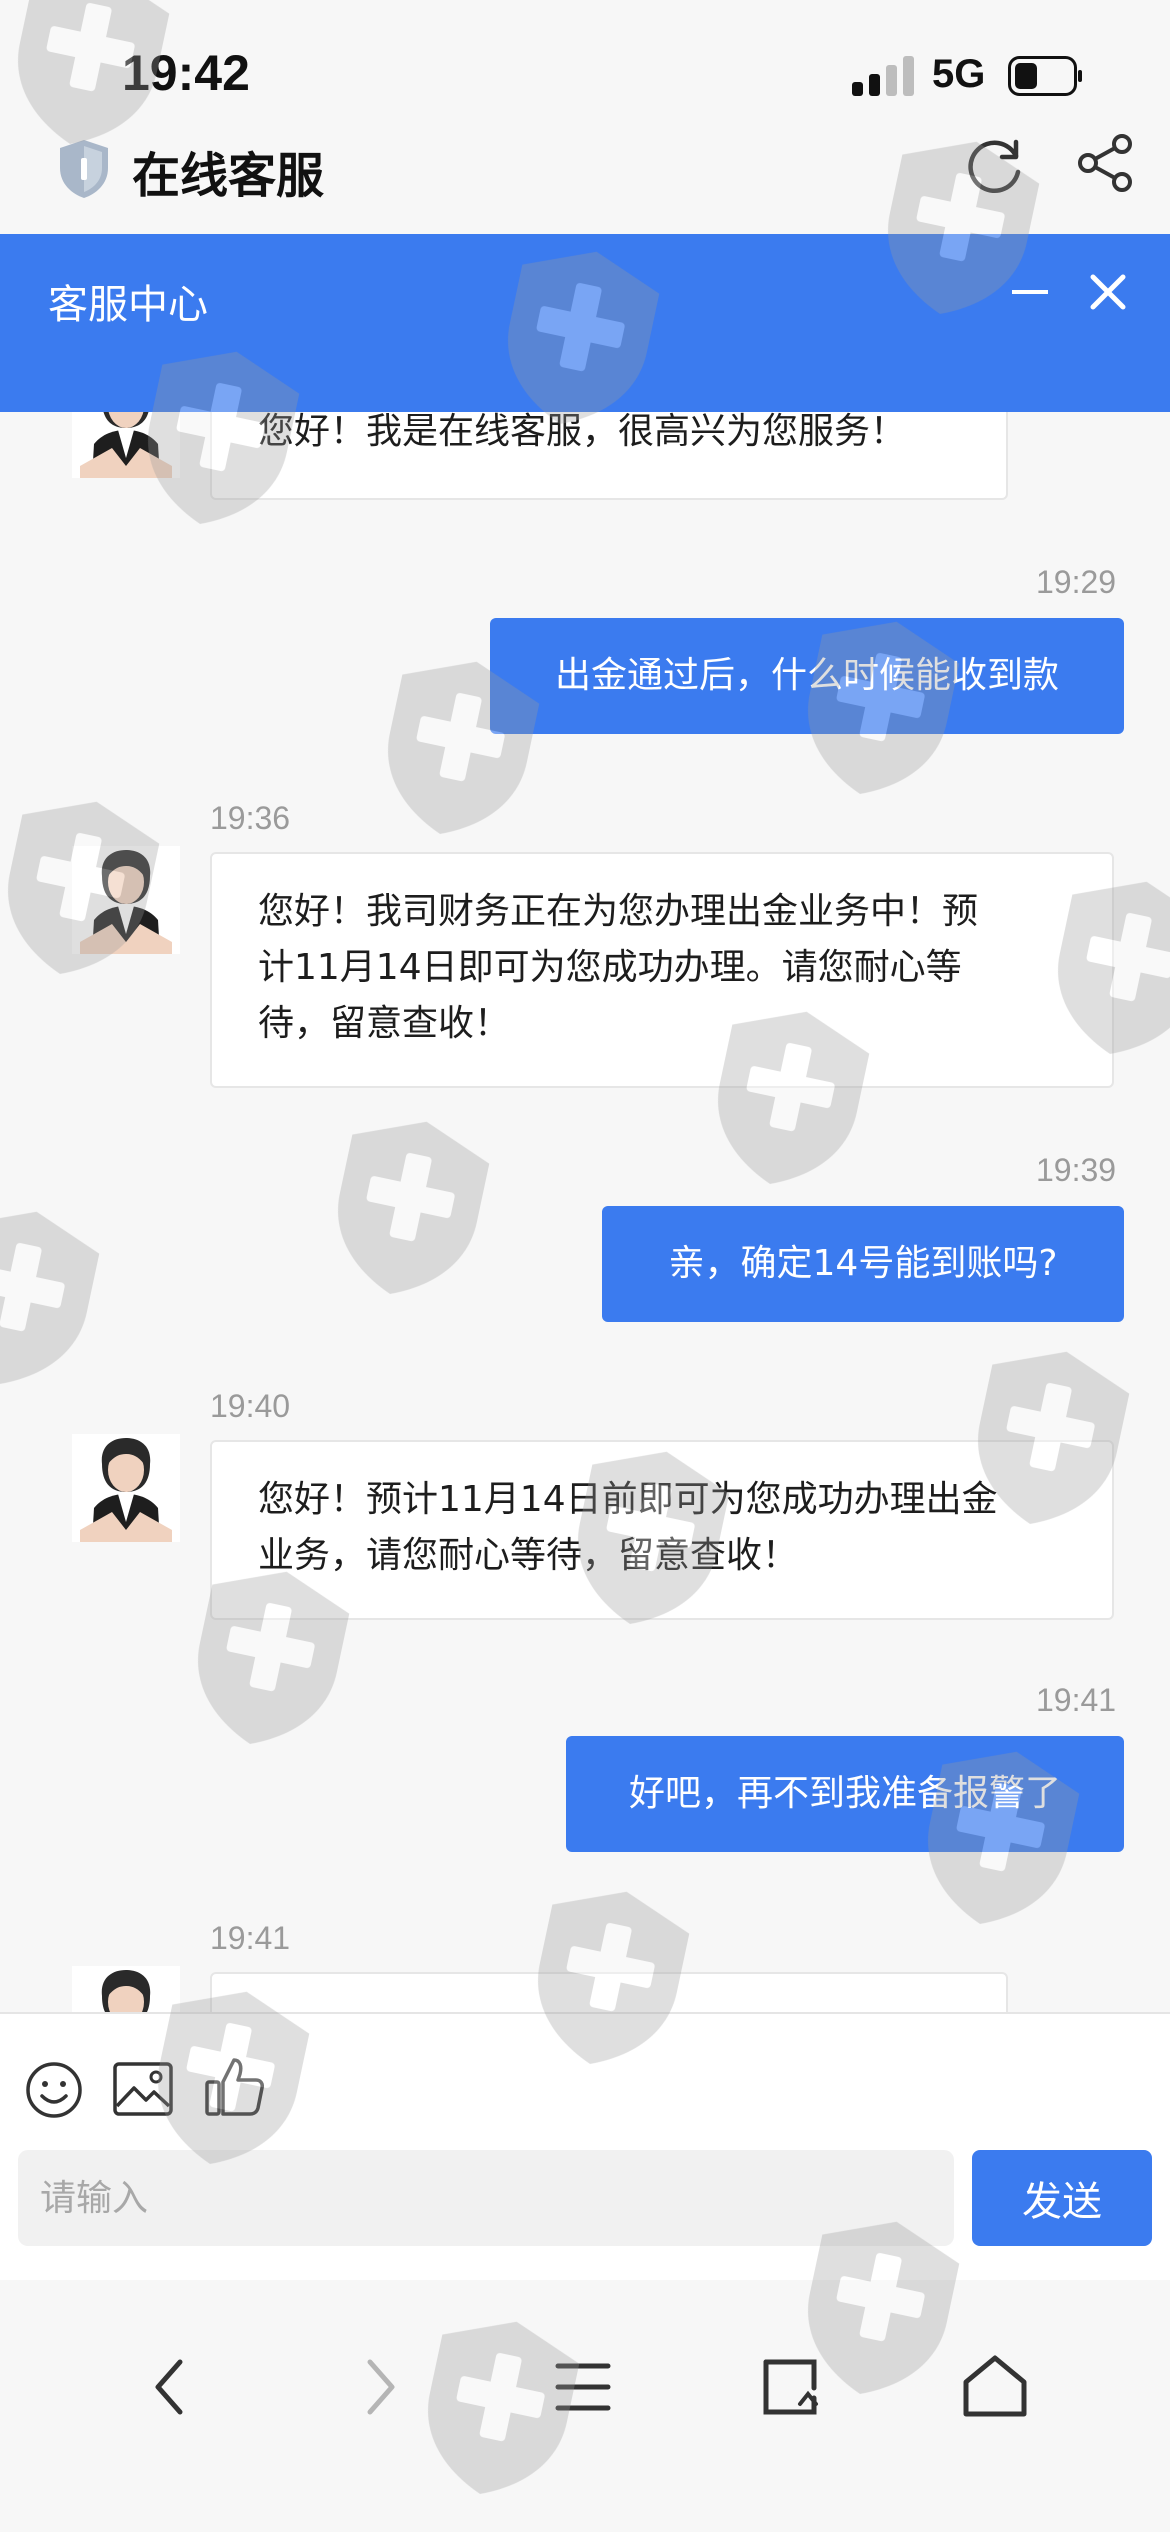  I want to click on message-text-line: 您好！我司财务正在为您办理出金业务中！预, so click(618, 911).